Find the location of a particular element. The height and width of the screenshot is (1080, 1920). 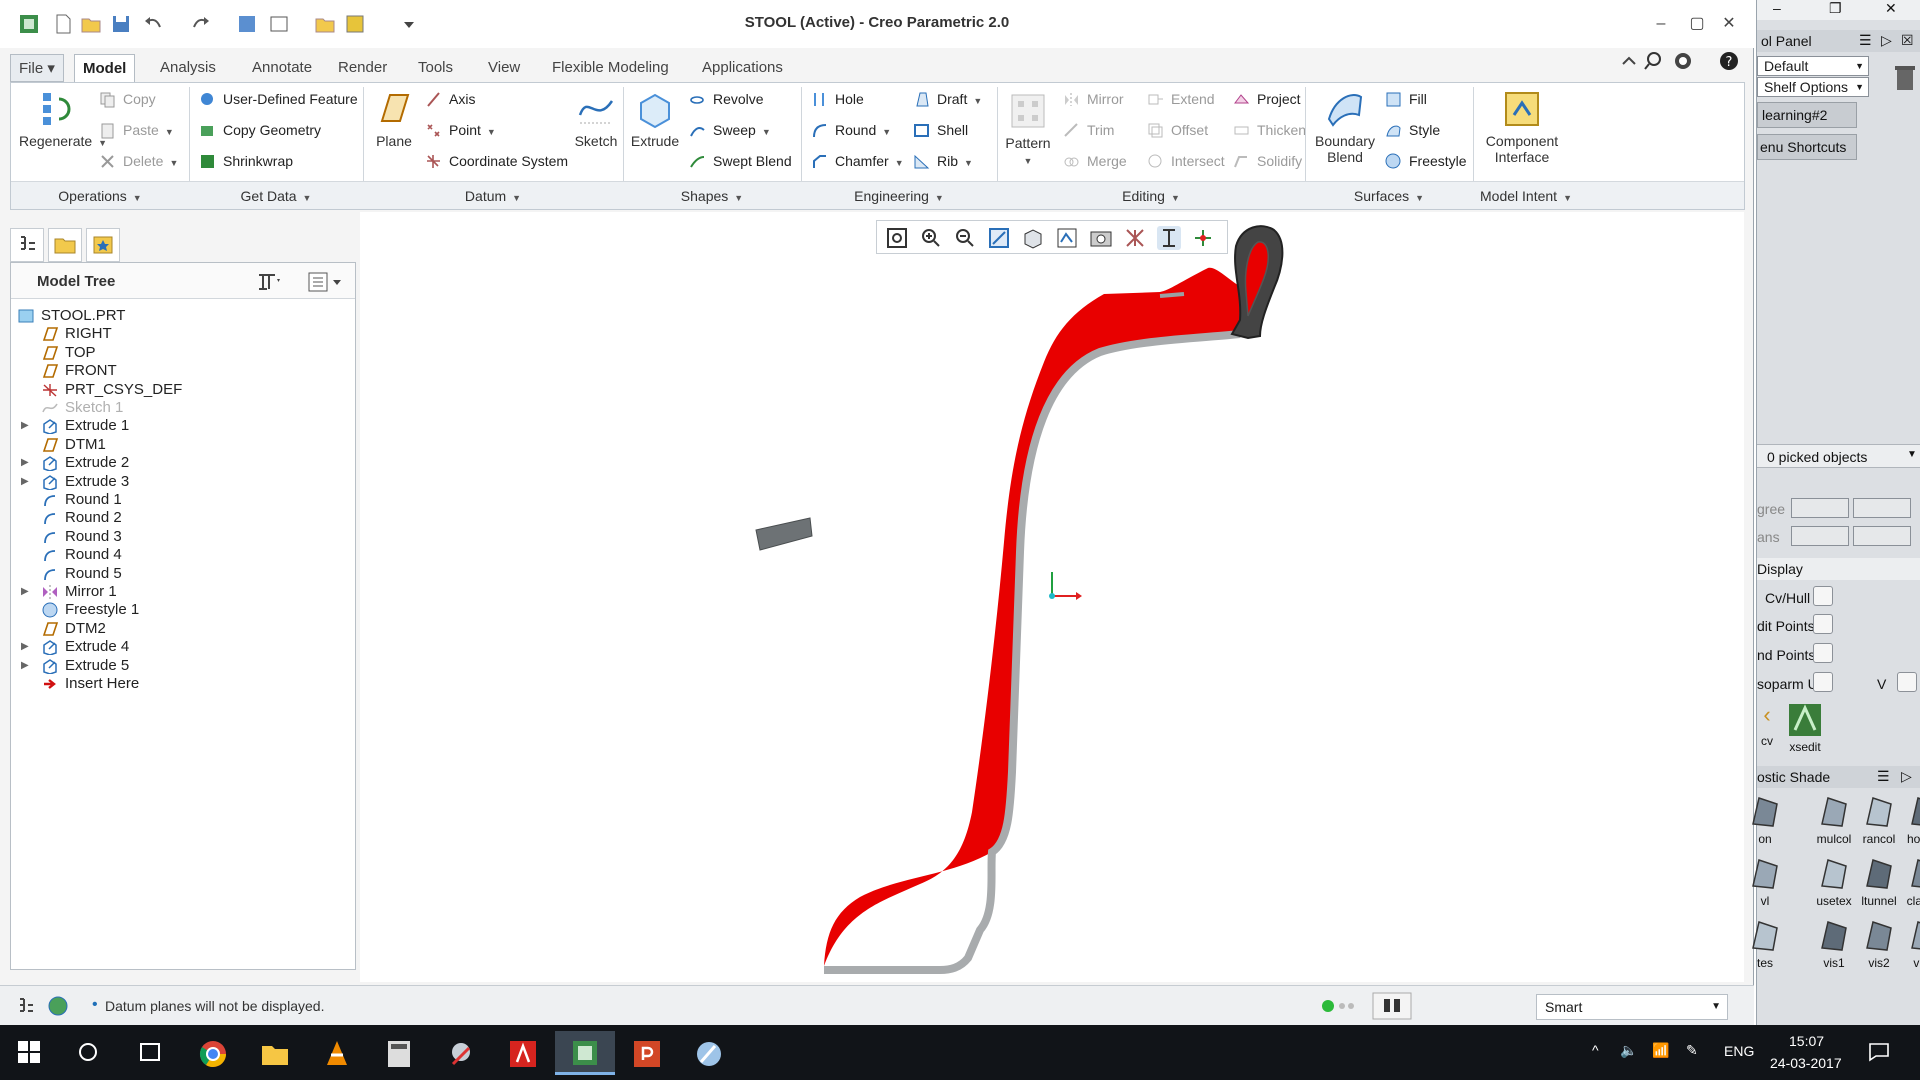

stool-model is located at coordinates (1041, 616).